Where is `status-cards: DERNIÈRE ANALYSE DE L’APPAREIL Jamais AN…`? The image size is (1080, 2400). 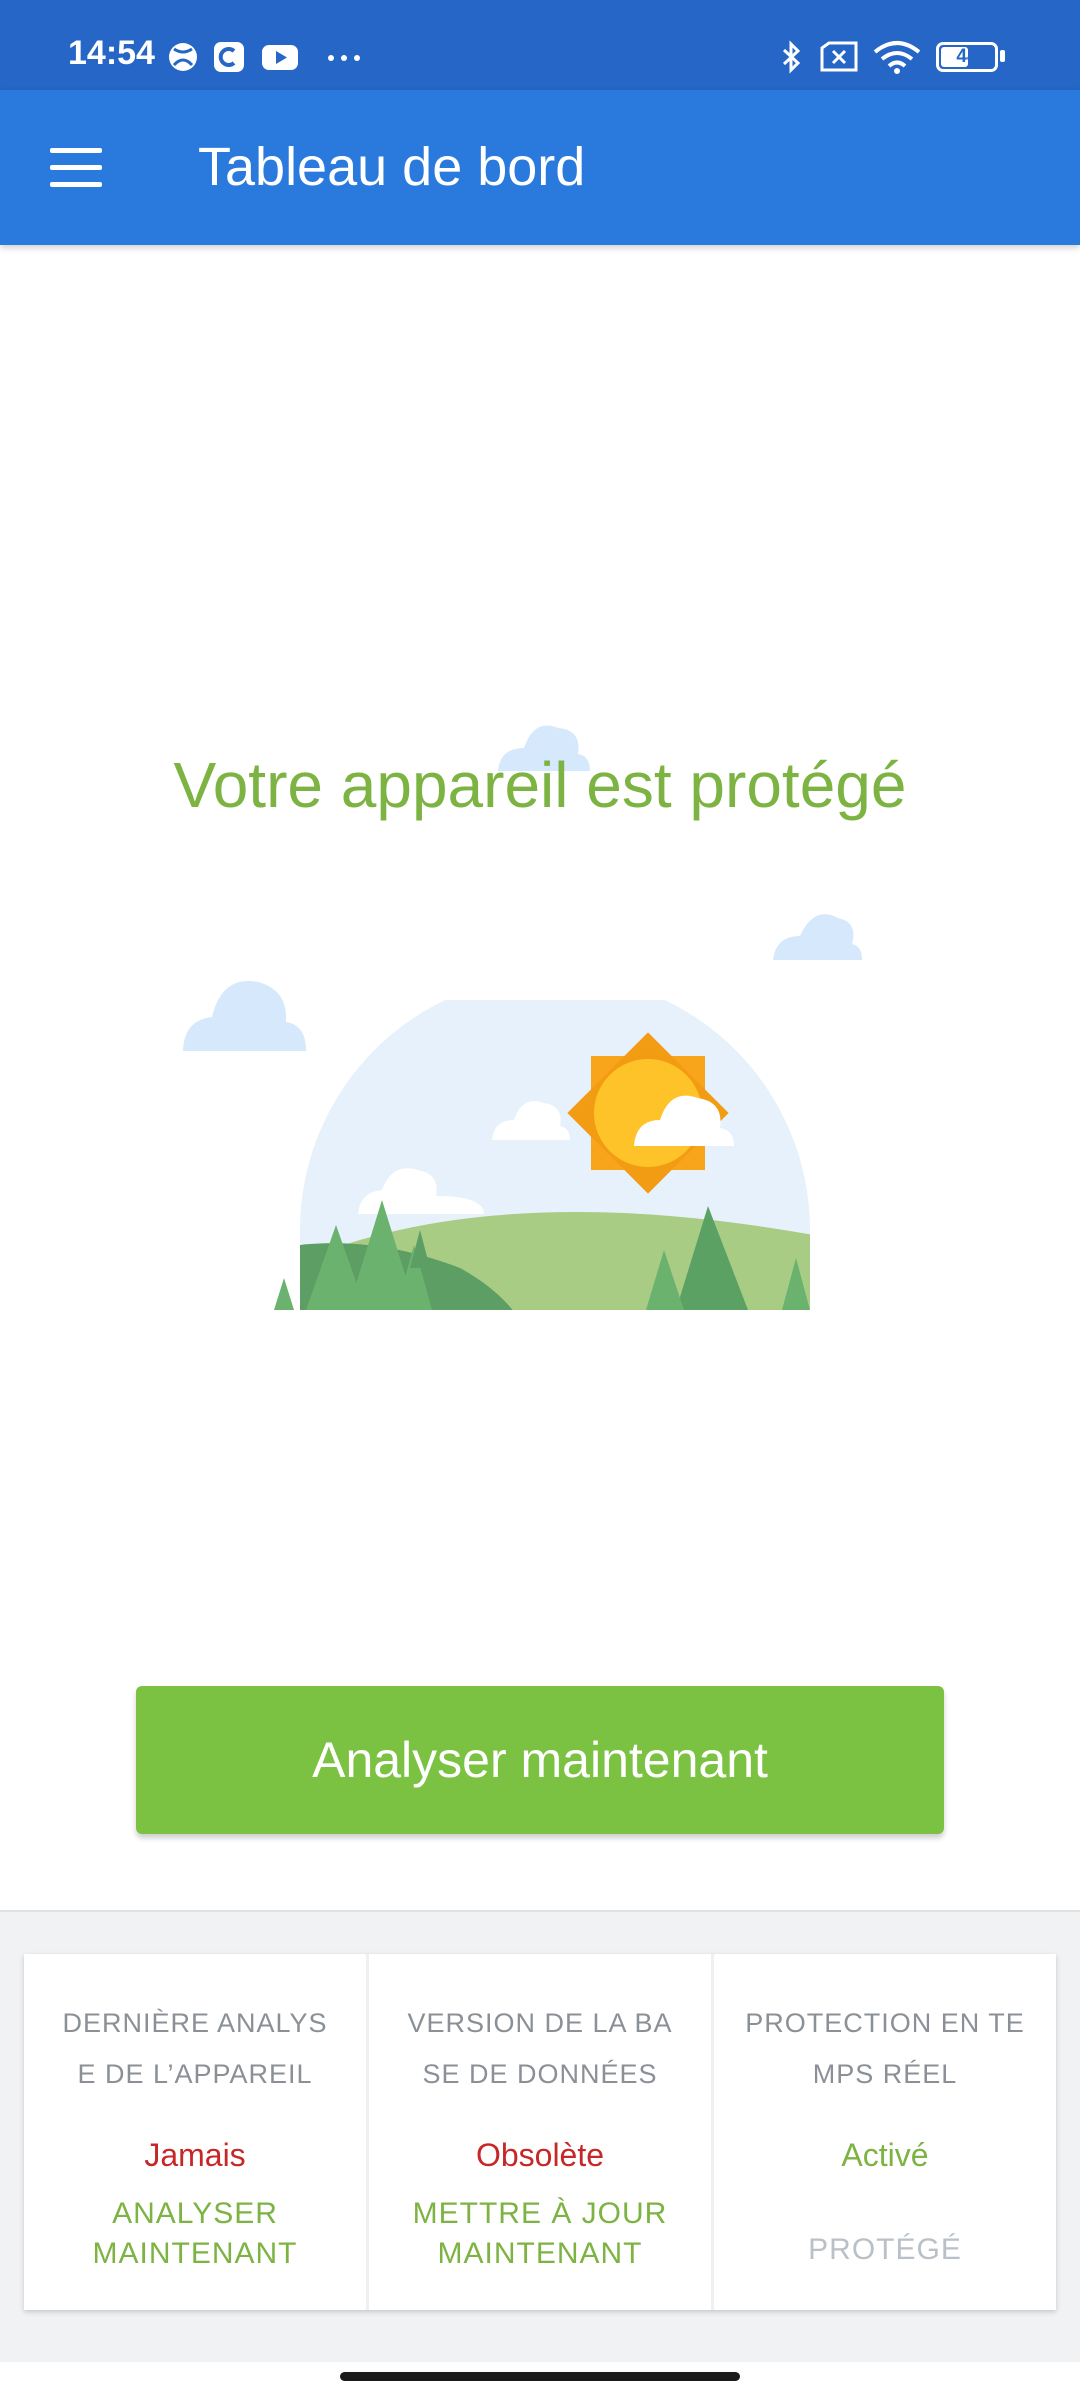
status-cards: DERNIÈRE ANALYSE DE L’APPAREIL Jamais AN… is located at coordinates (540, 2132).